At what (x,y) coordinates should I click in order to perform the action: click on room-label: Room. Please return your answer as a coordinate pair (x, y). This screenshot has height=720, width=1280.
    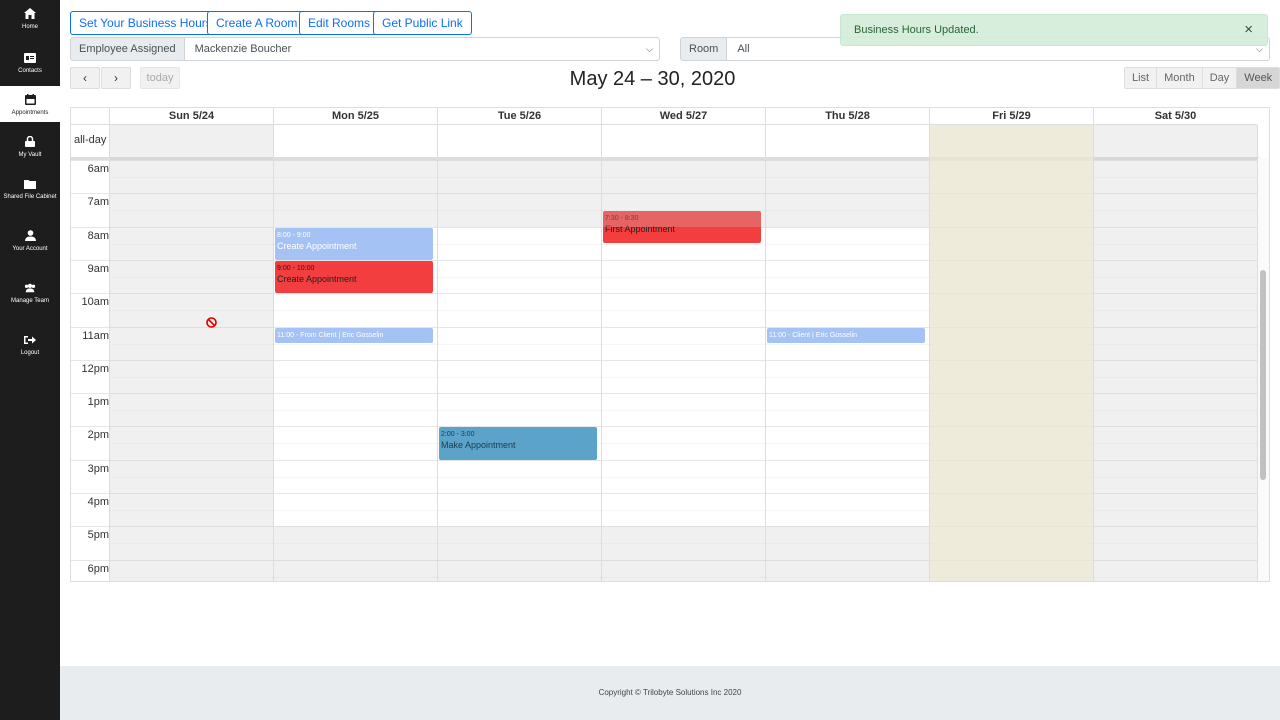
    Looking at the image, I should click on (704, 49).